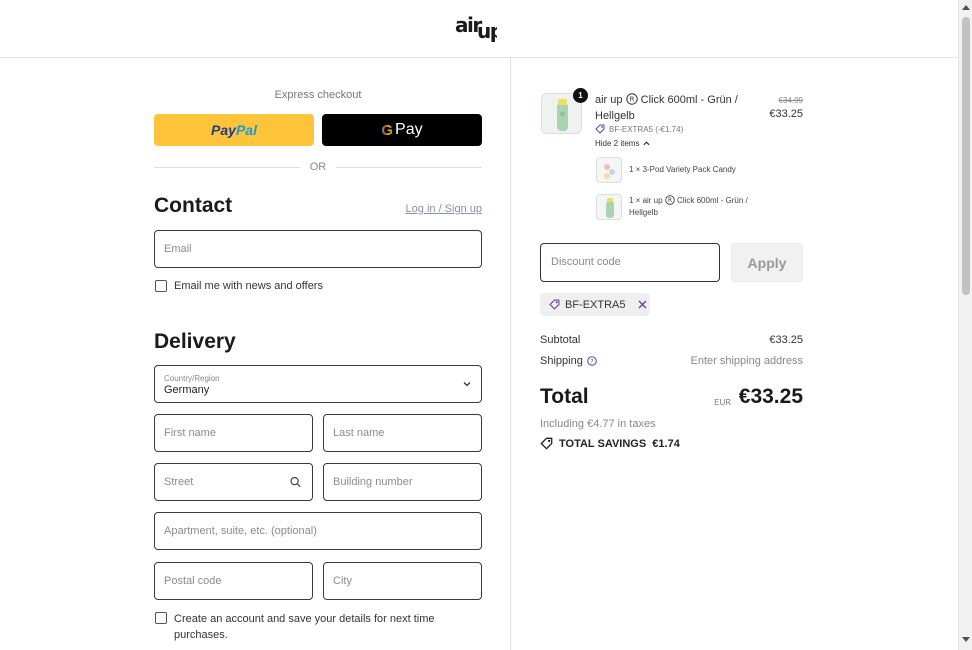 Image resolution: width=972 pixels, height=650 pixels. Describe the element at coordinates (646, 129) in the screenshot. I see `product-discount-text: BF-EXTRA5 (-€1.74)` at that location.